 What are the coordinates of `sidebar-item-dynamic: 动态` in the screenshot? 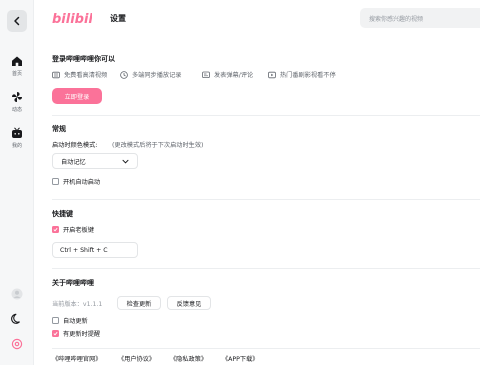 It's located at (17, 102).